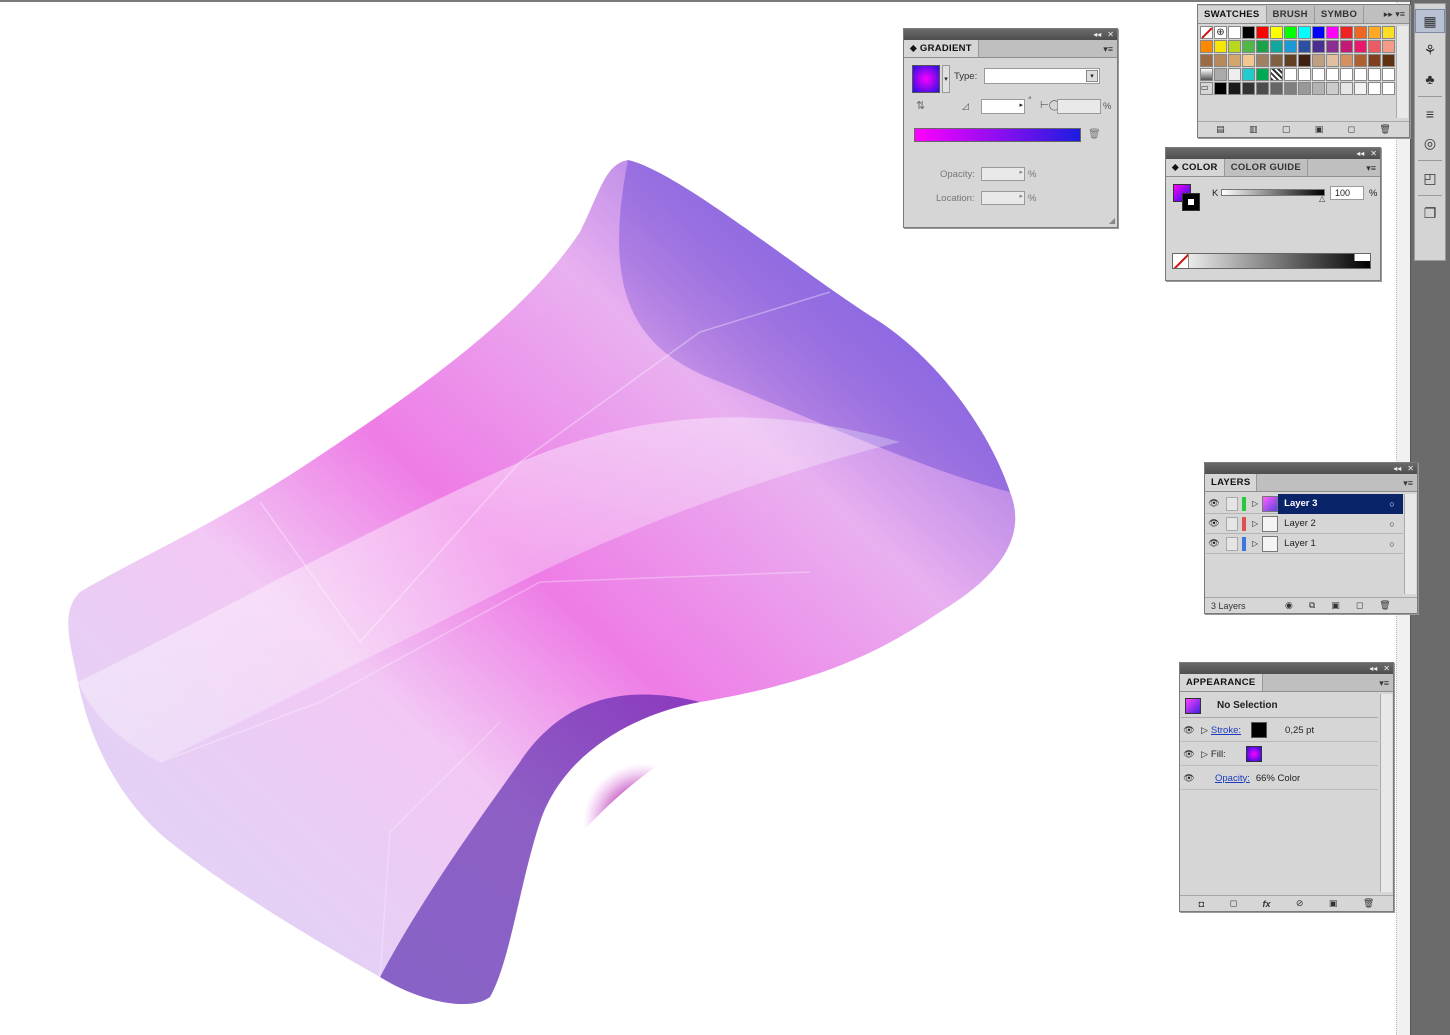 The width and height of the screenshot is (1450, 1035). I want to click on delete-layer-icon: 🗑, so click(1384, 605).